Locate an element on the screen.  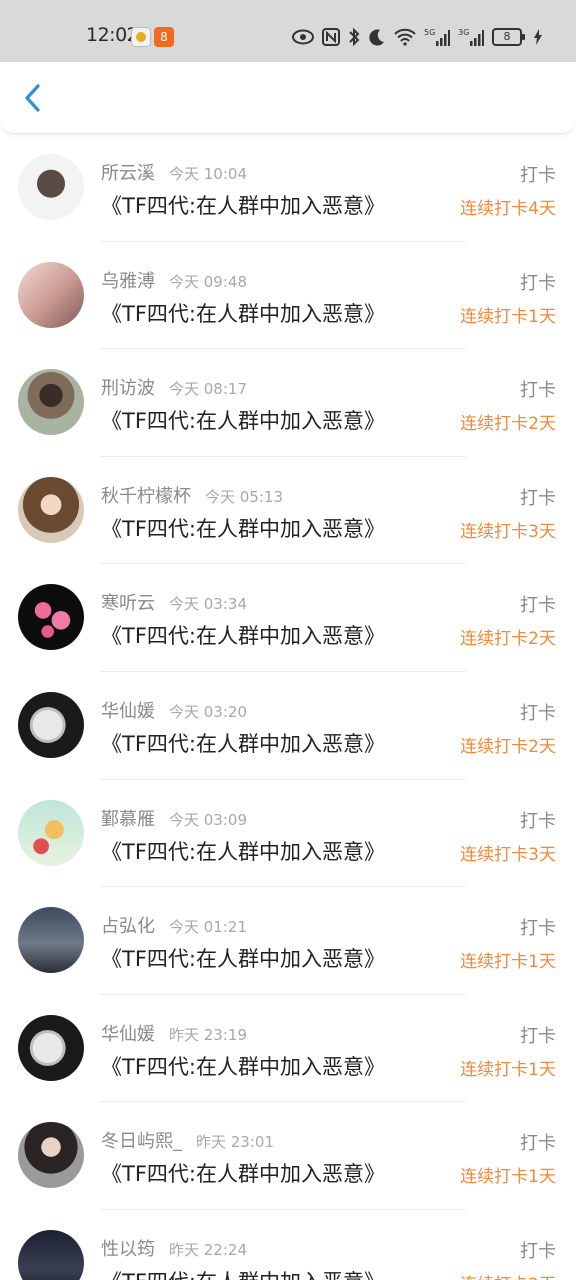
list-item: 所云溪 今天 10:04 《TF四代:在人群中加入恶意》 打卡 连续打卡4天 is located at coordinates (288, 188).